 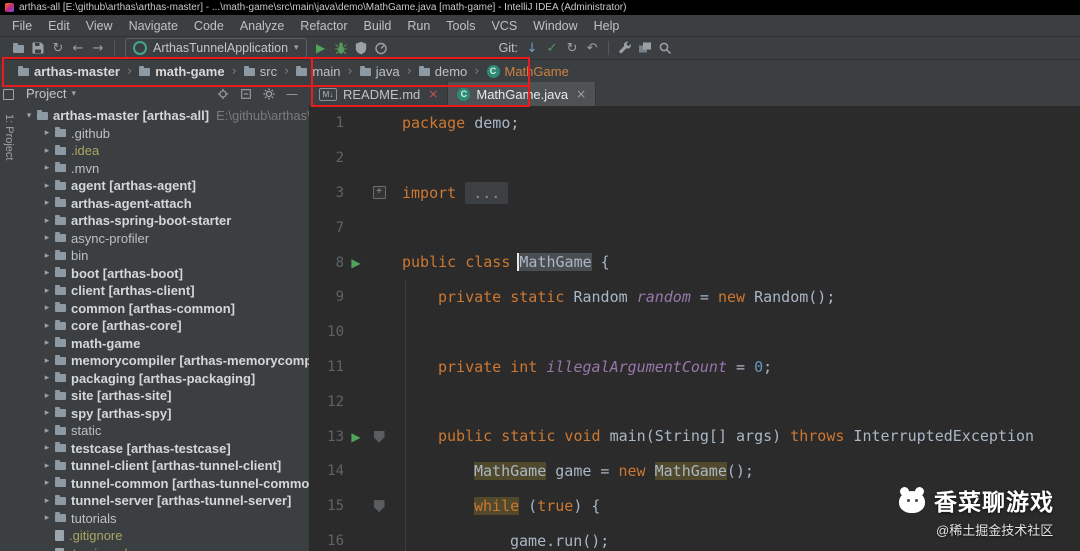 What do you see at coordinates (162, 239) in the screenshot?
I see `tree-item-async-profiler: ▸ async-profiler` at bounding box center [162, 239].